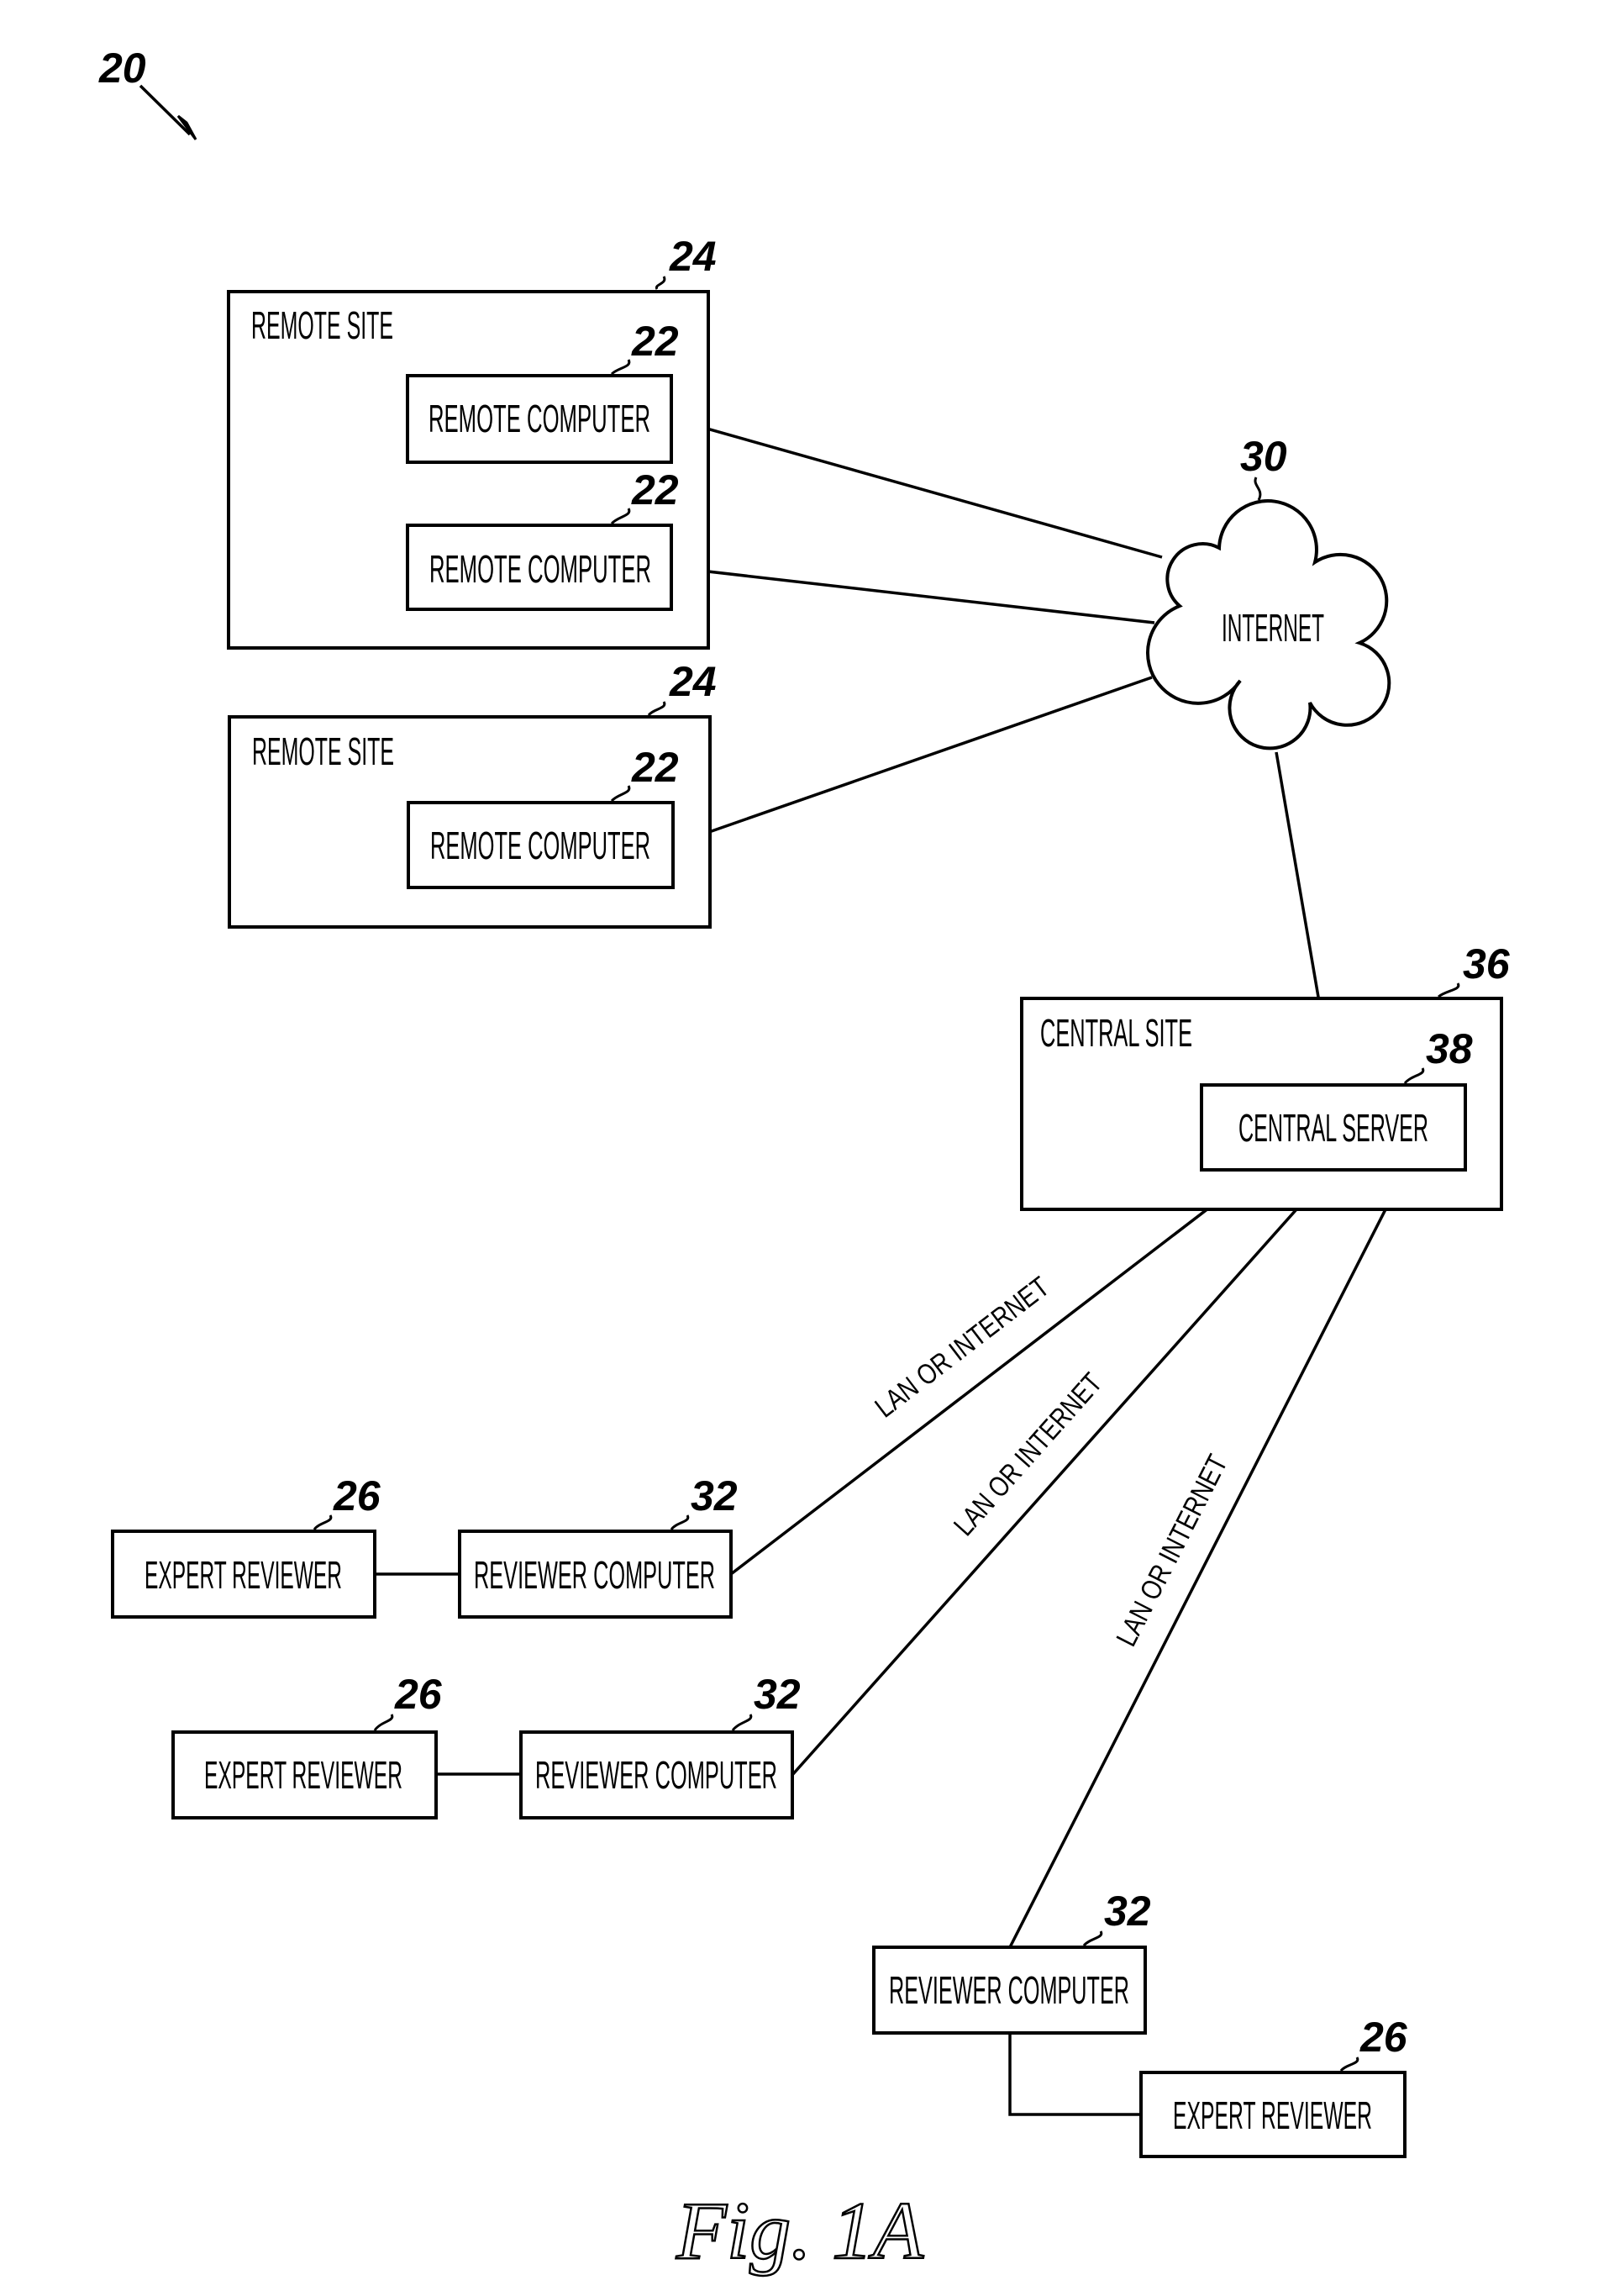  Describe the element at coordinates (165, 110) in the screenshot. I see `reference-arrow-shaft` at that location.